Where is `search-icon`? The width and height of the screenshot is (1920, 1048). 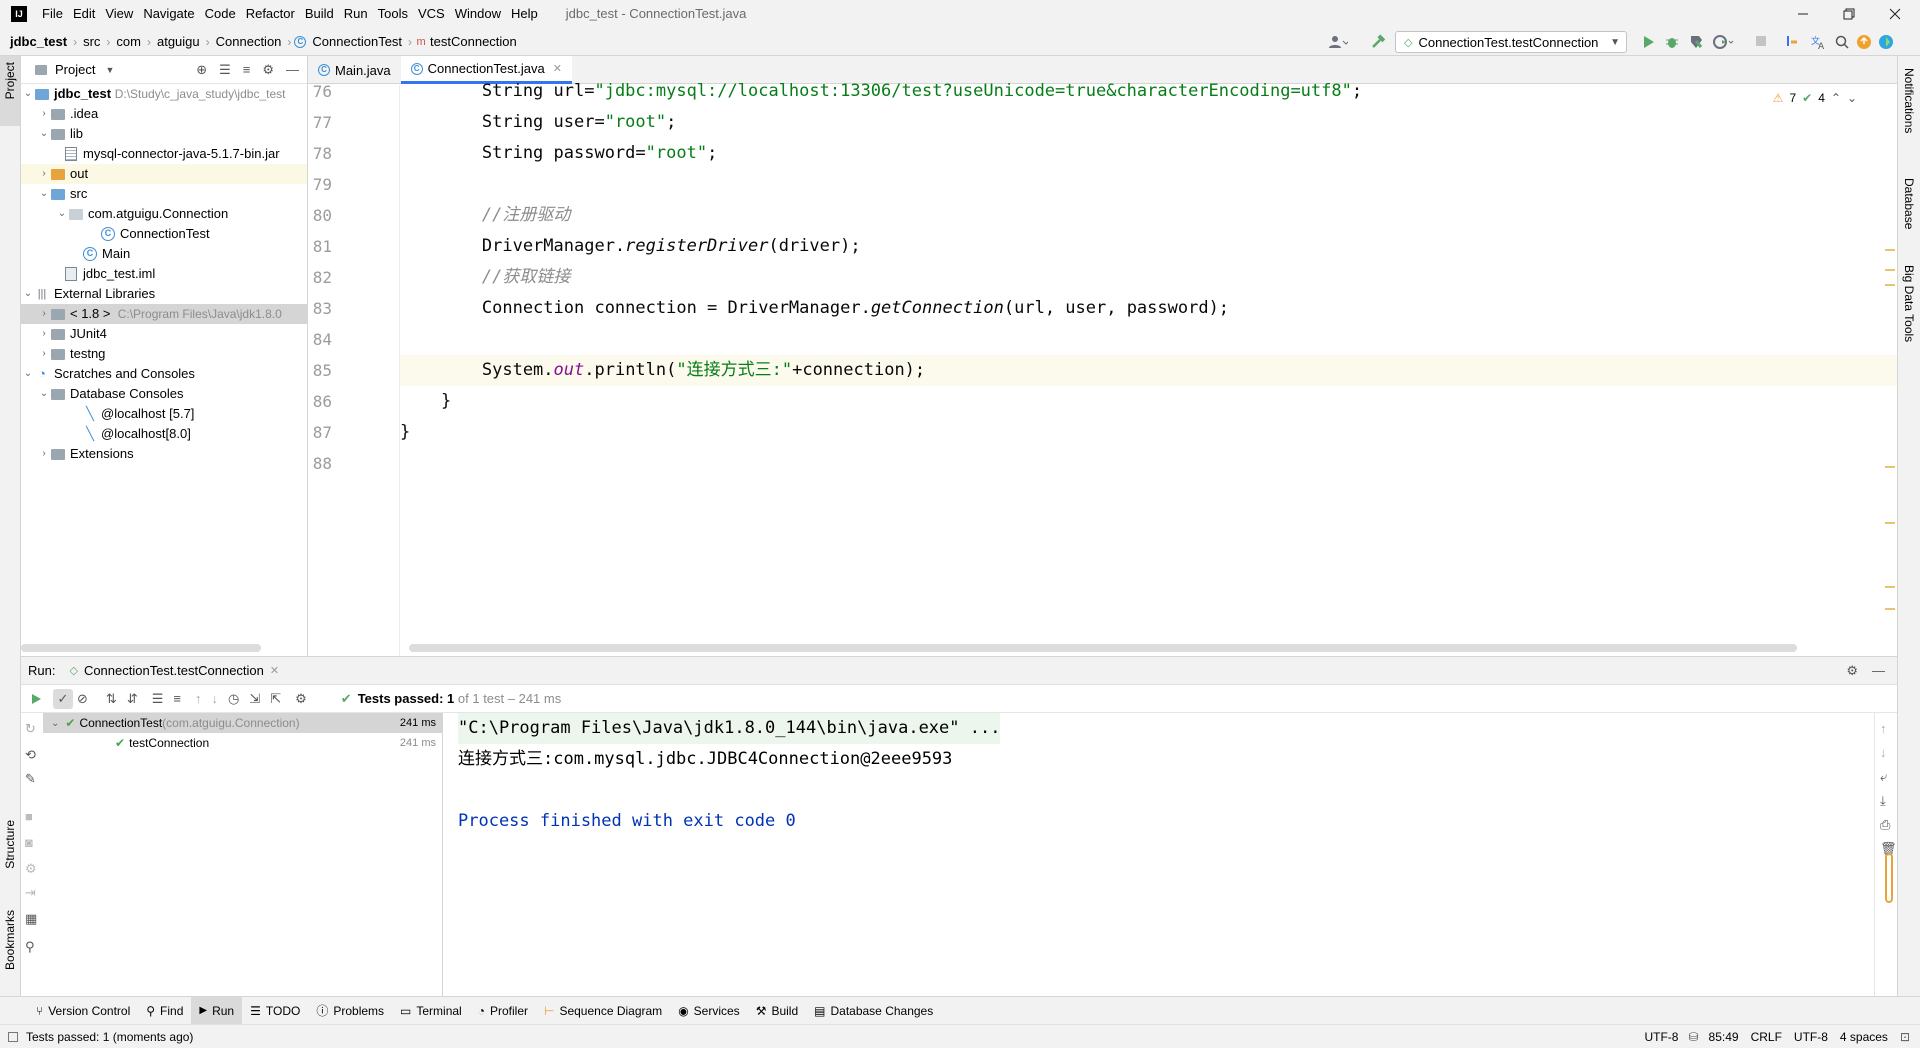
search-icon is located at coordinates (1842, 42).